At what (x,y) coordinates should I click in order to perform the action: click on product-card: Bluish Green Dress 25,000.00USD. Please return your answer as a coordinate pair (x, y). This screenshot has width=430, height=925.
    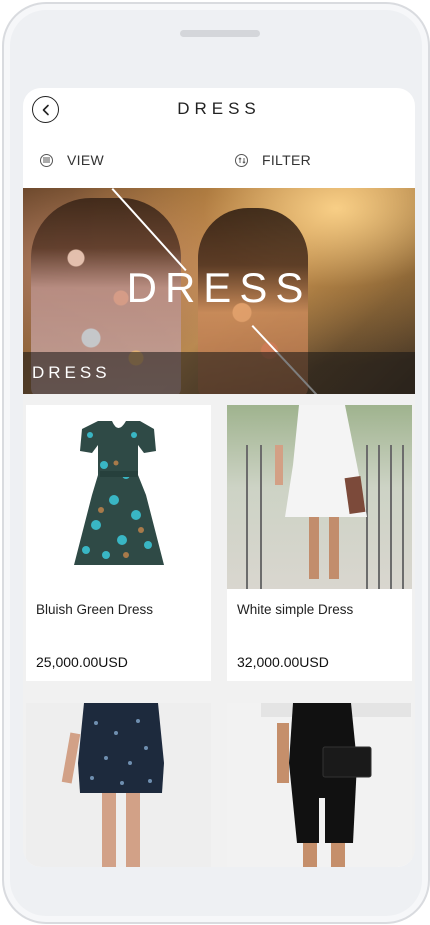
    Looking at the image, I should click on (118, 543).